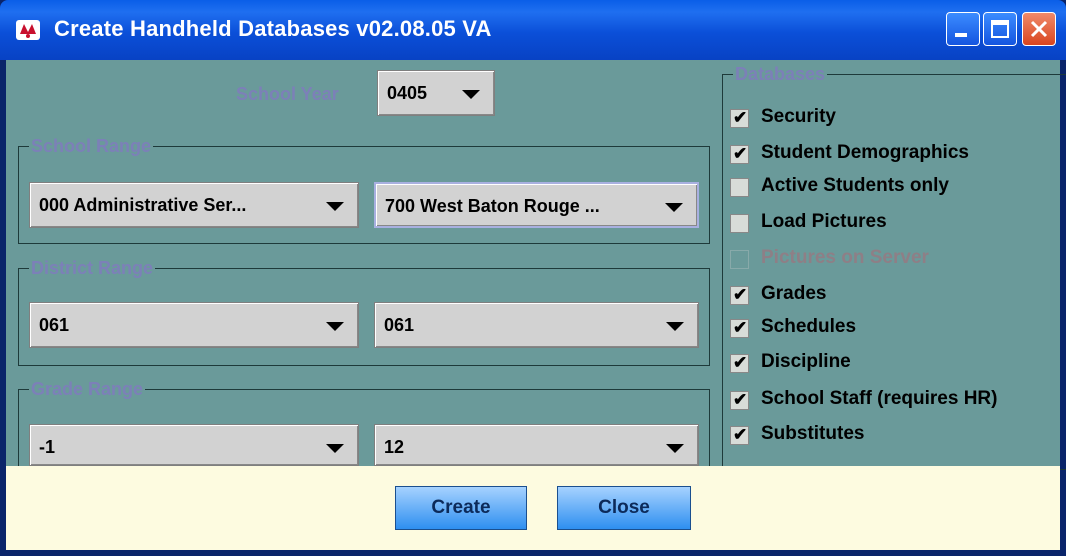 This screenshot has width=1066, height=556. What do you see at coordinates (780, 74) in the screenshot?
I see `databases-legend: Databases` at bounding box center [780, 74].